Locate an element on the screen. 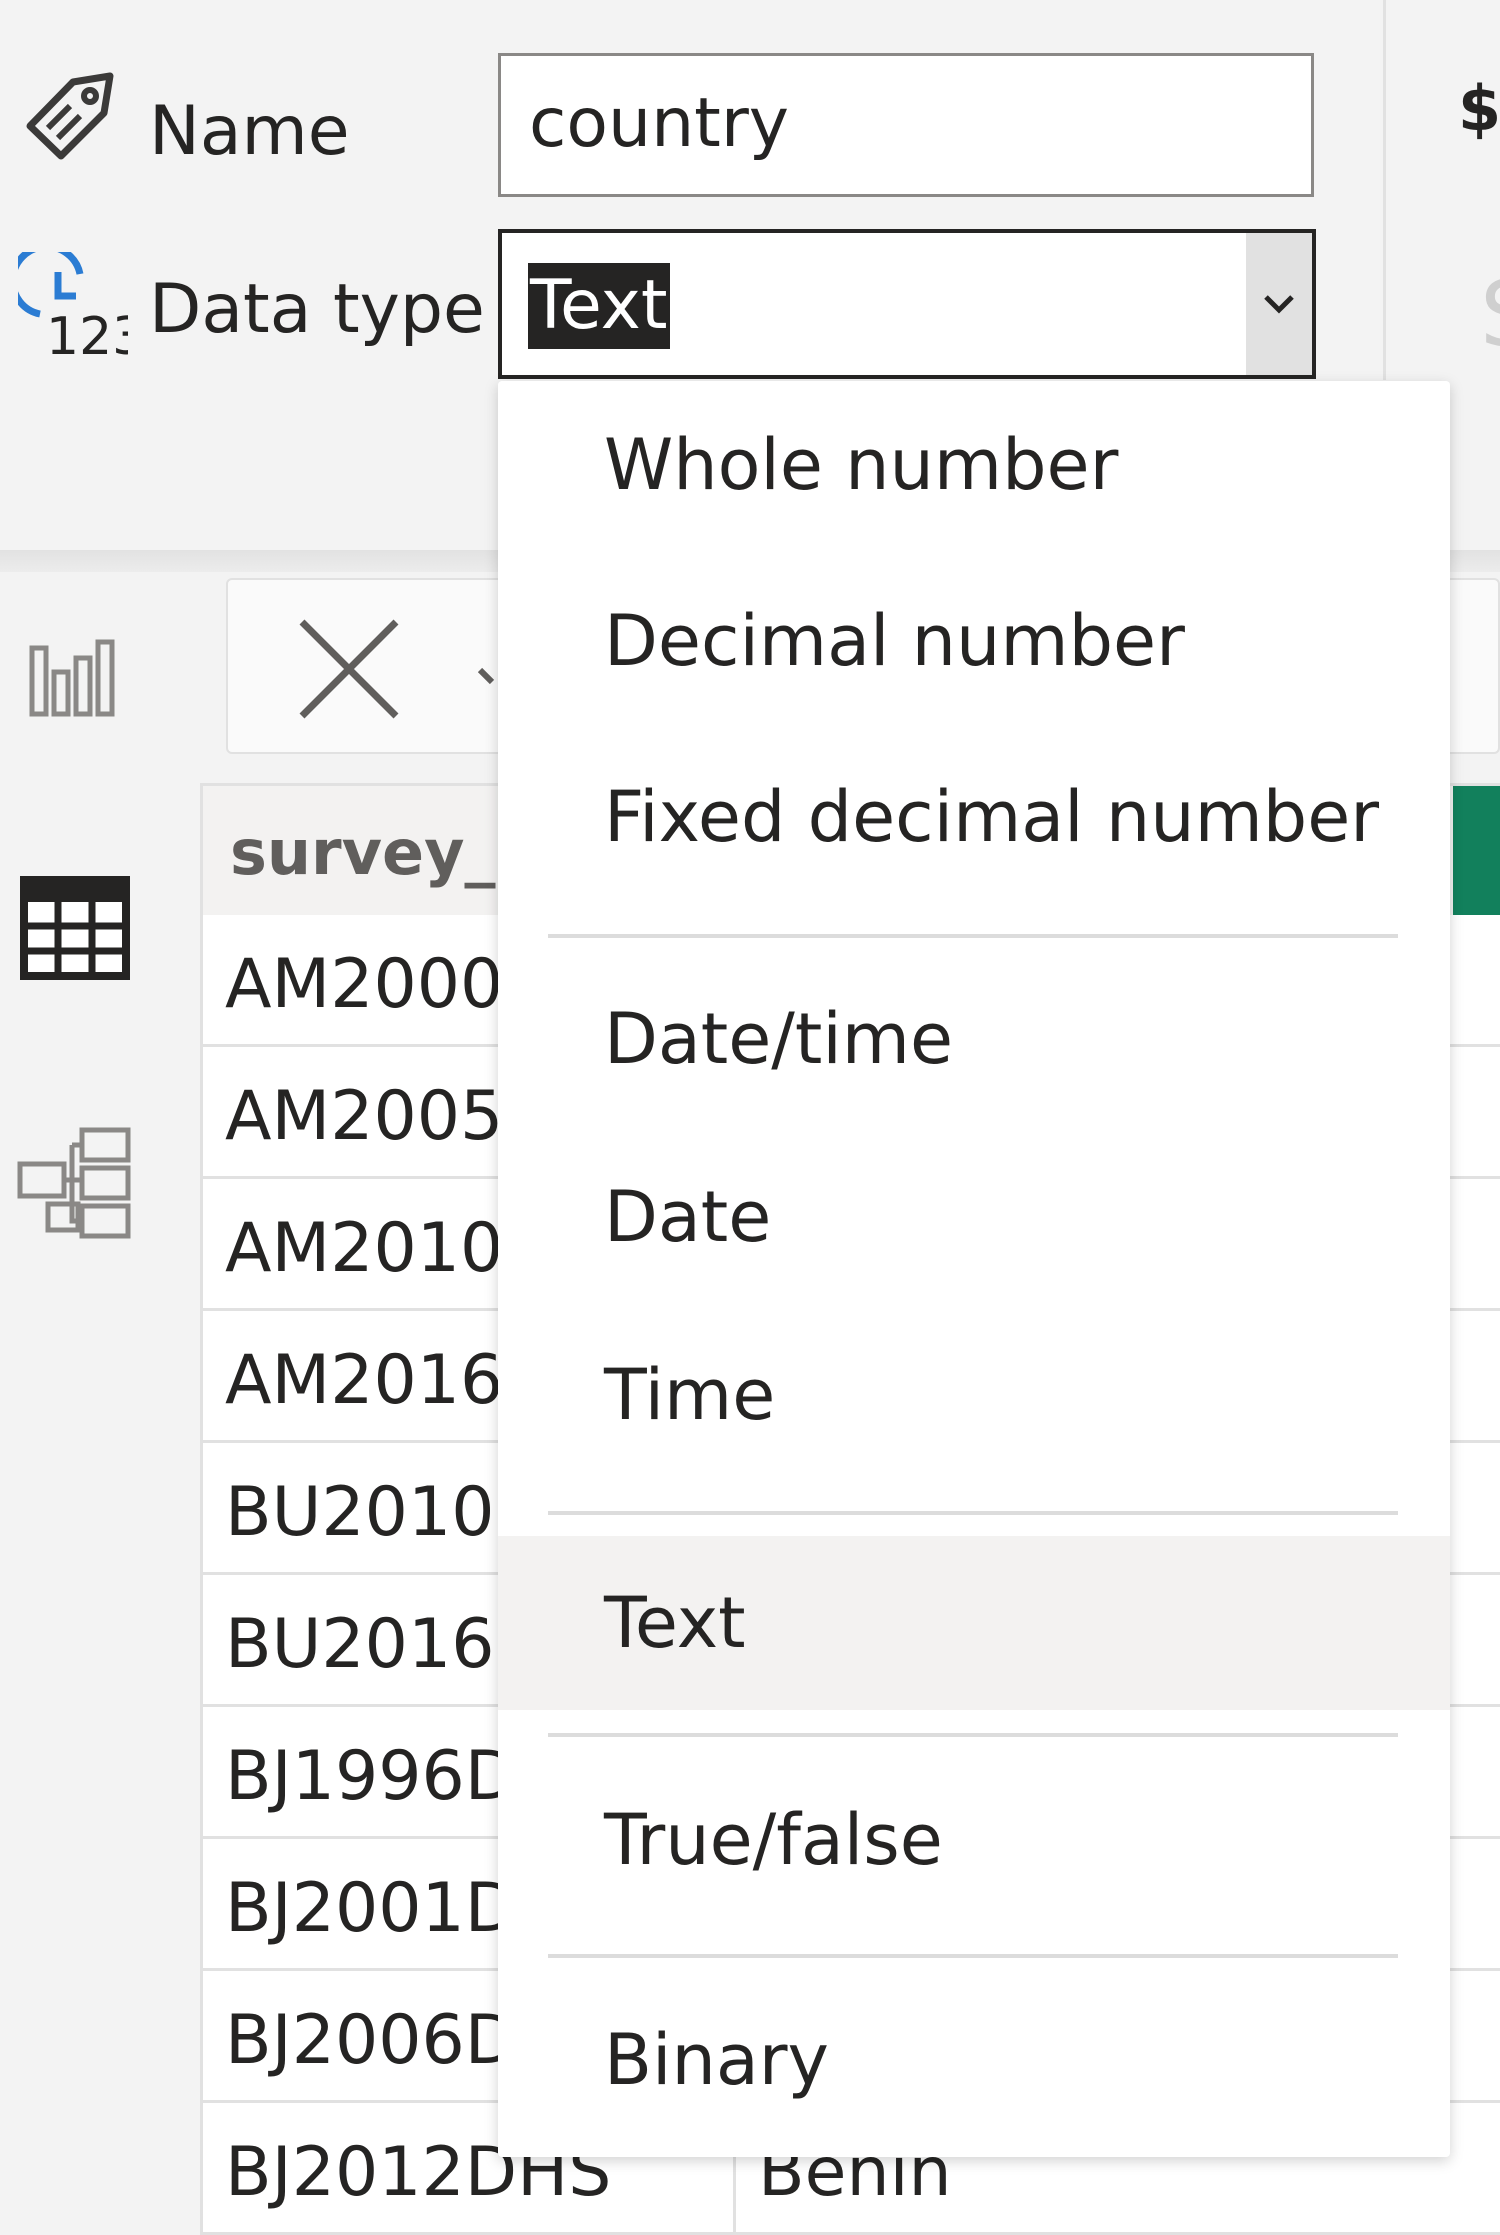  cell-survey-id: BJ2001D is located at coordinates (371, 1908).